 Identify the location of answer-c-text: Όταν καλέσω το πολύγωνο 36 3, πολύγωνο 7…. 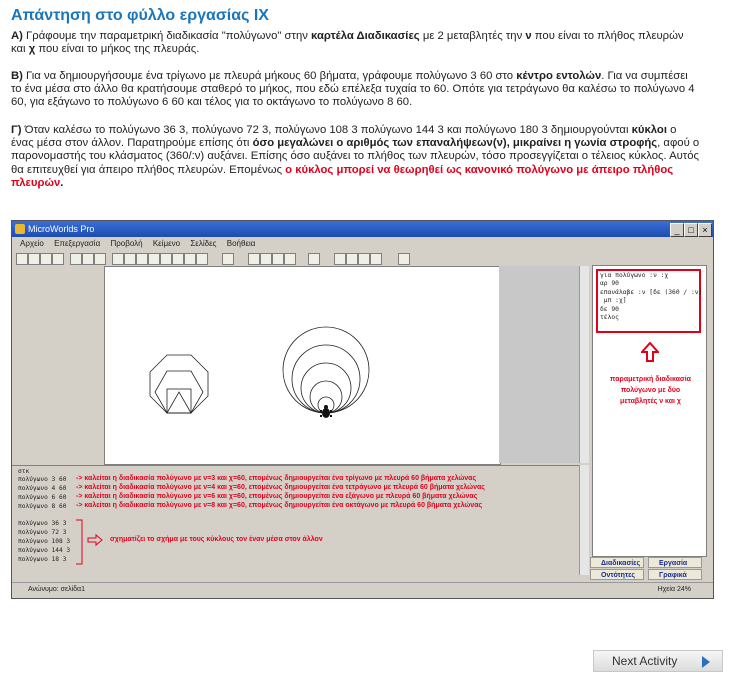
(326, 130).